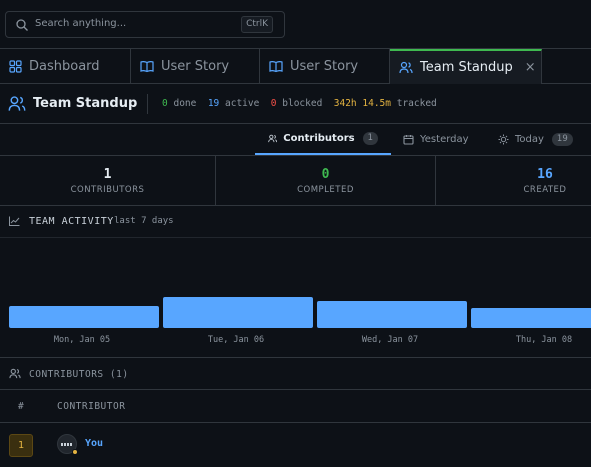 The height and width of the screenshot is (467, 591). I want to click on page-title: Team Standup, so click(85, 103).